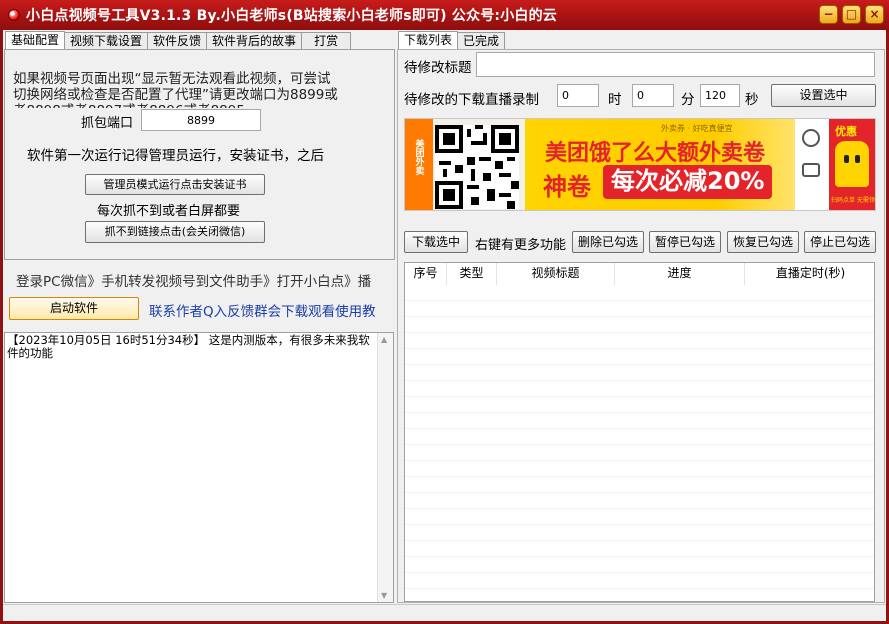  I want to click on minimize-button: −, so click(828, 14).